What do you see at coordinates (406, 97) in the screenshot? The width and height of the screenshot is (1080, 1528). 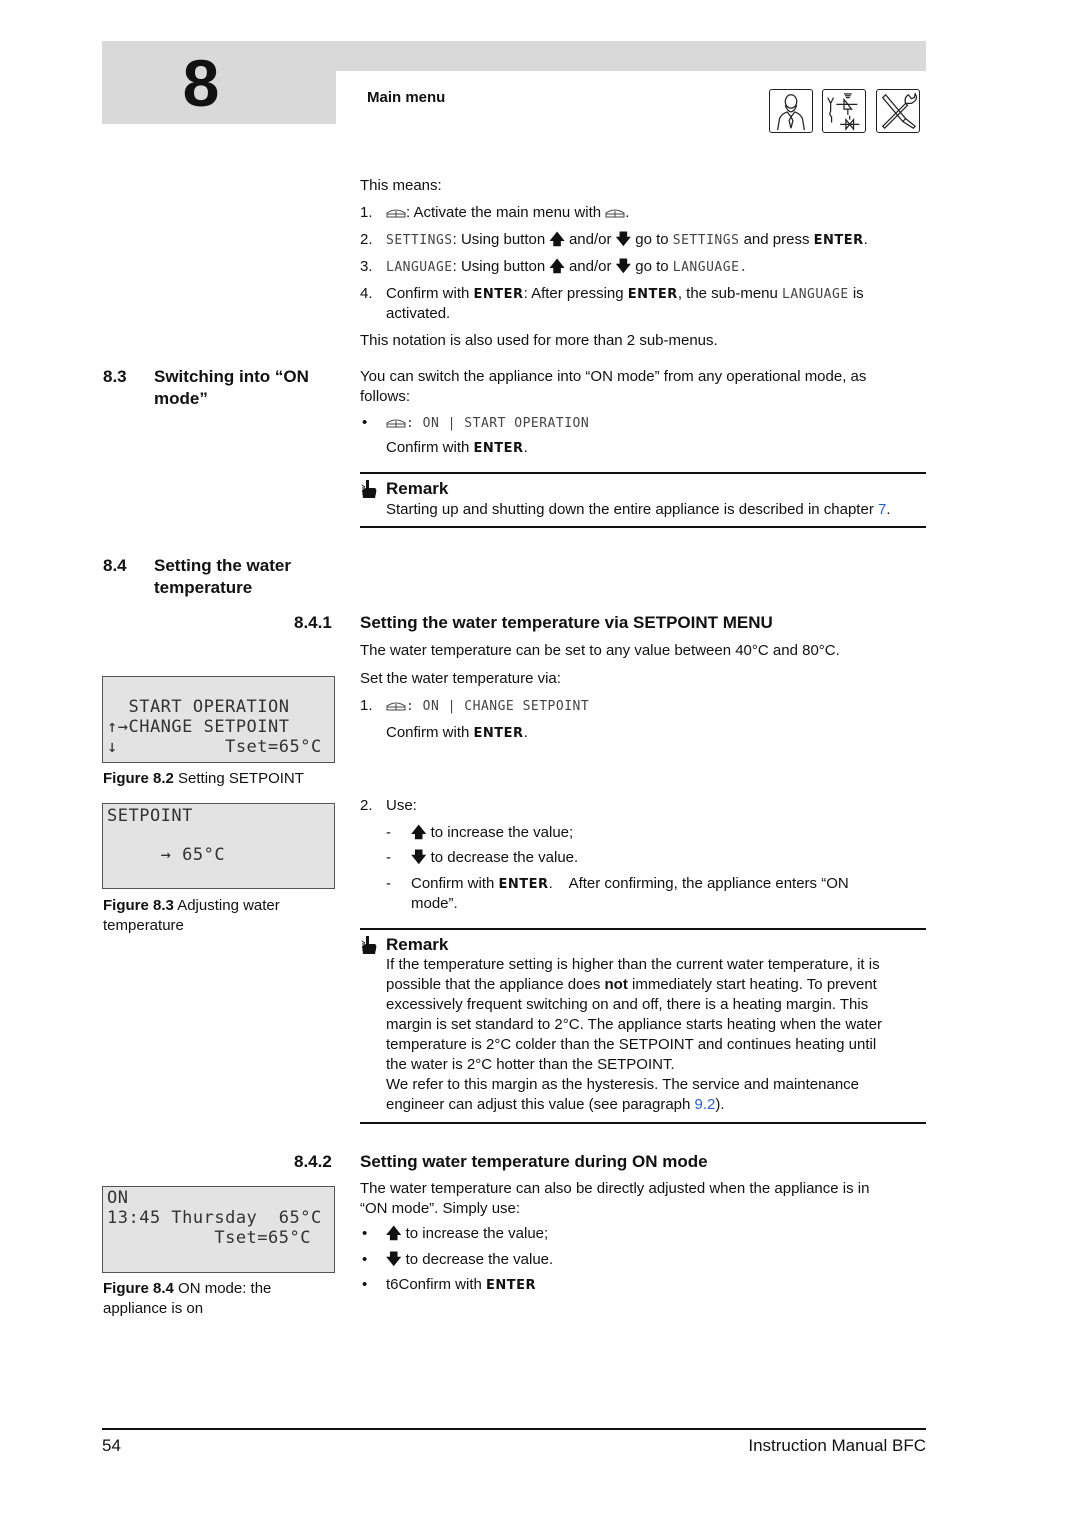 I see `header-section-title: Main menu` at bounding box center [406, 97].